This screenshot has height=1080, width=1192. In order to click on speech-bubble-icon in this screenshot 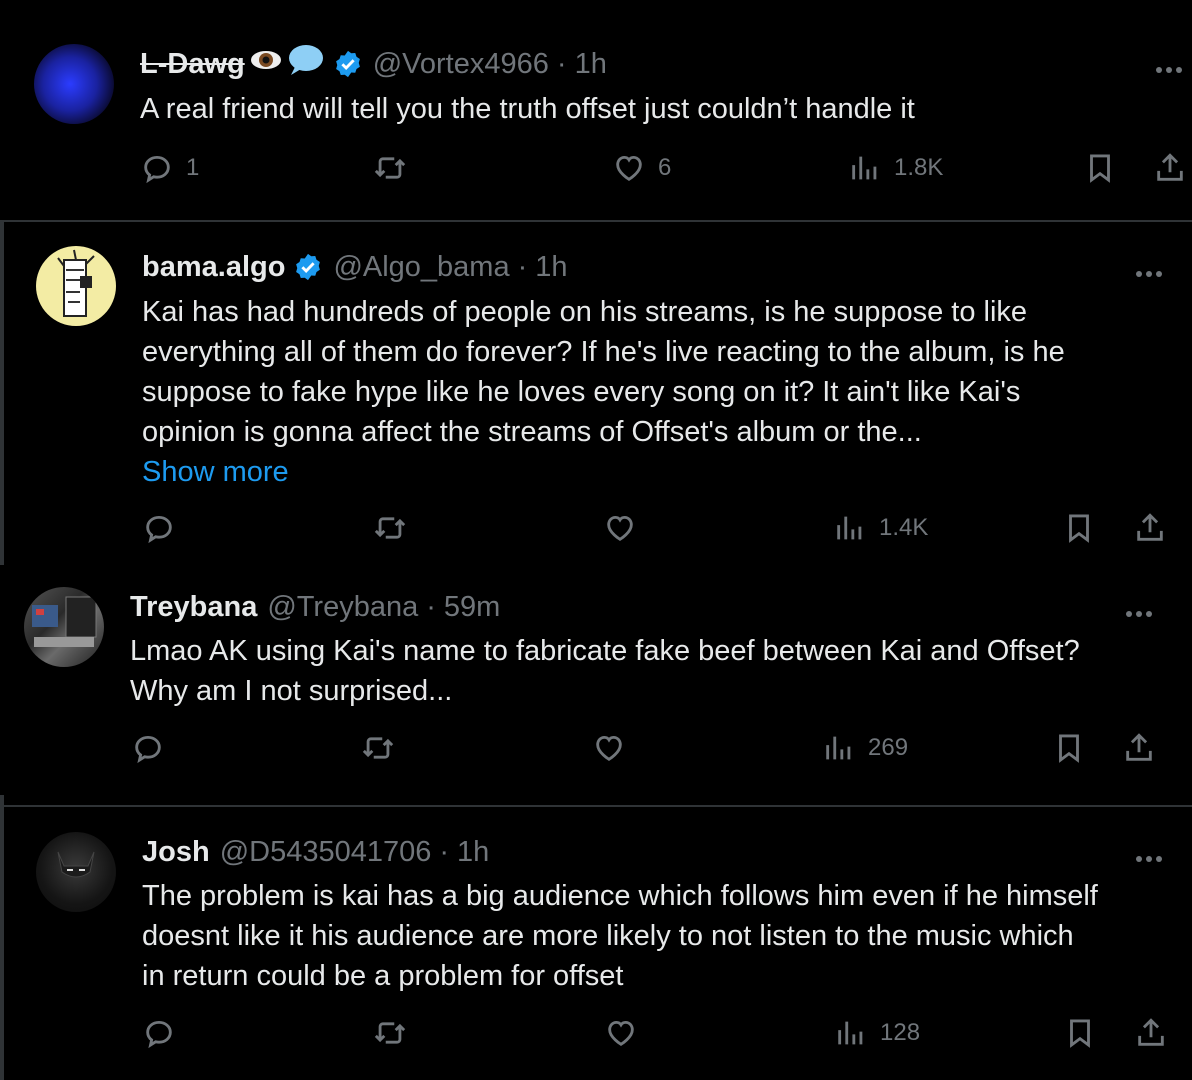, I will do `click(305, 64)`.